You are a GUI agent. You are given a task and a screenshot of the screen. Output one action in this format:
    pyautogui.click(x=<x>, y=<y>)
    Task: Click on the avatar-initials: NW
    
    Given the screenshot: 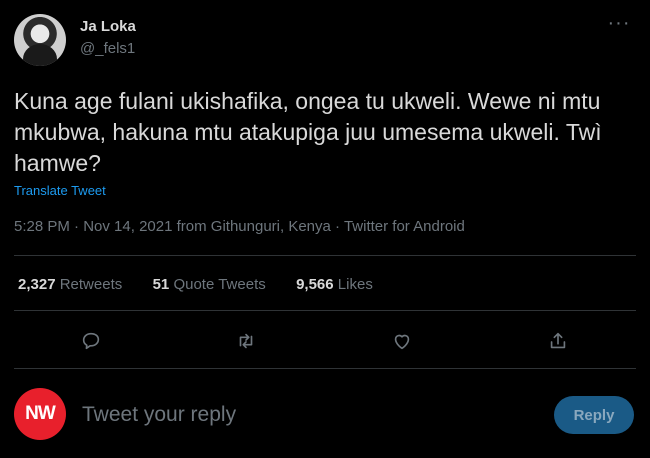 What is the action you would take?
    pyautogui.click(x=40, y=414)
    